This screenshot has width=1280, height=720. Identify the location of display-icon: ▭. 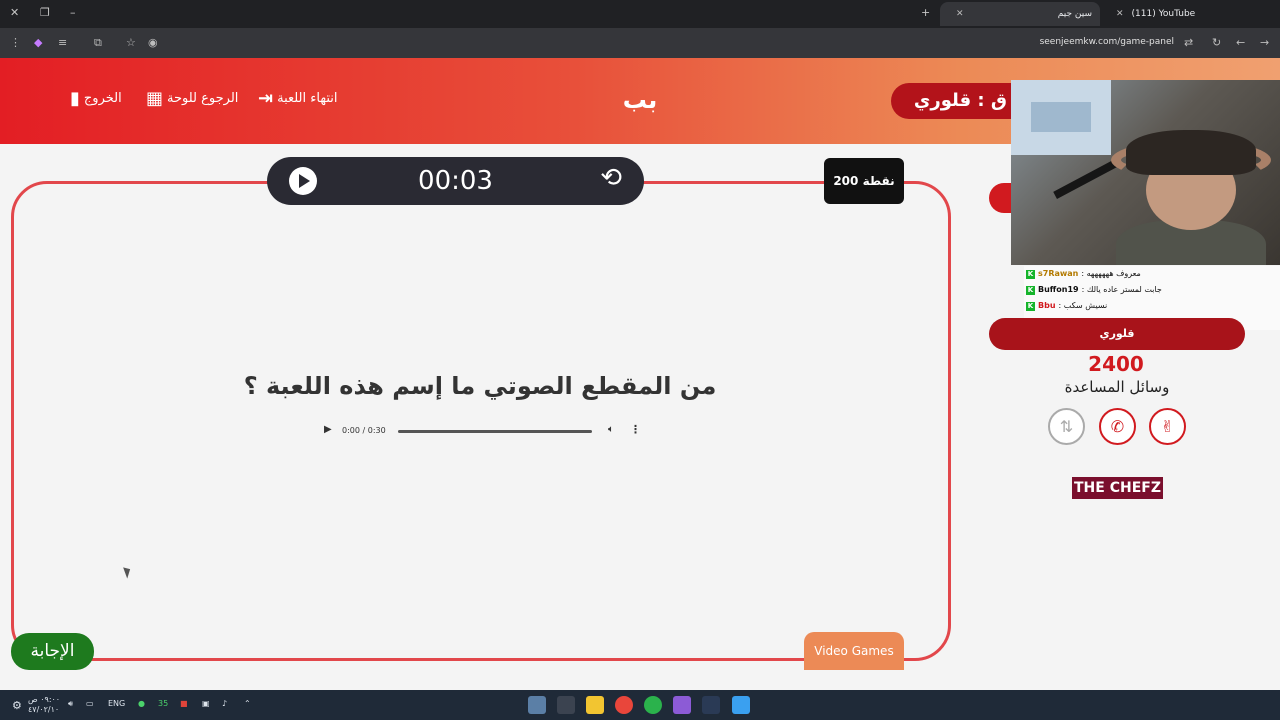
(90, 703).